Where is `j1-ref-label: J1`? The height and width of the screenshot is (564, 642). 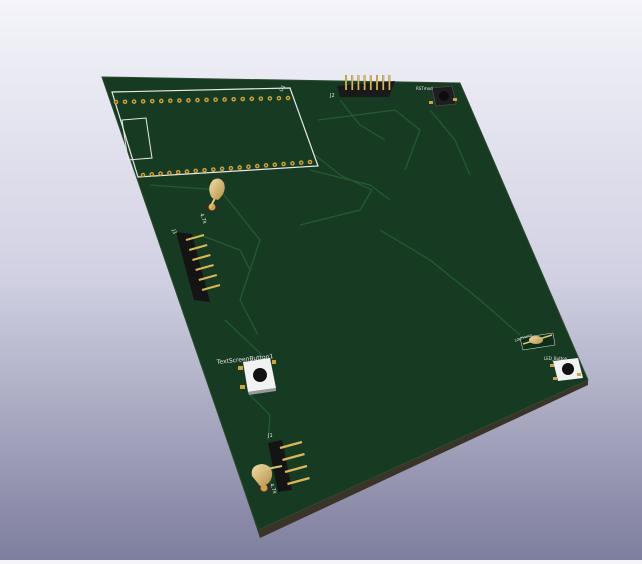 j1-ref-label: J1 is located at coordinates (270, 436).